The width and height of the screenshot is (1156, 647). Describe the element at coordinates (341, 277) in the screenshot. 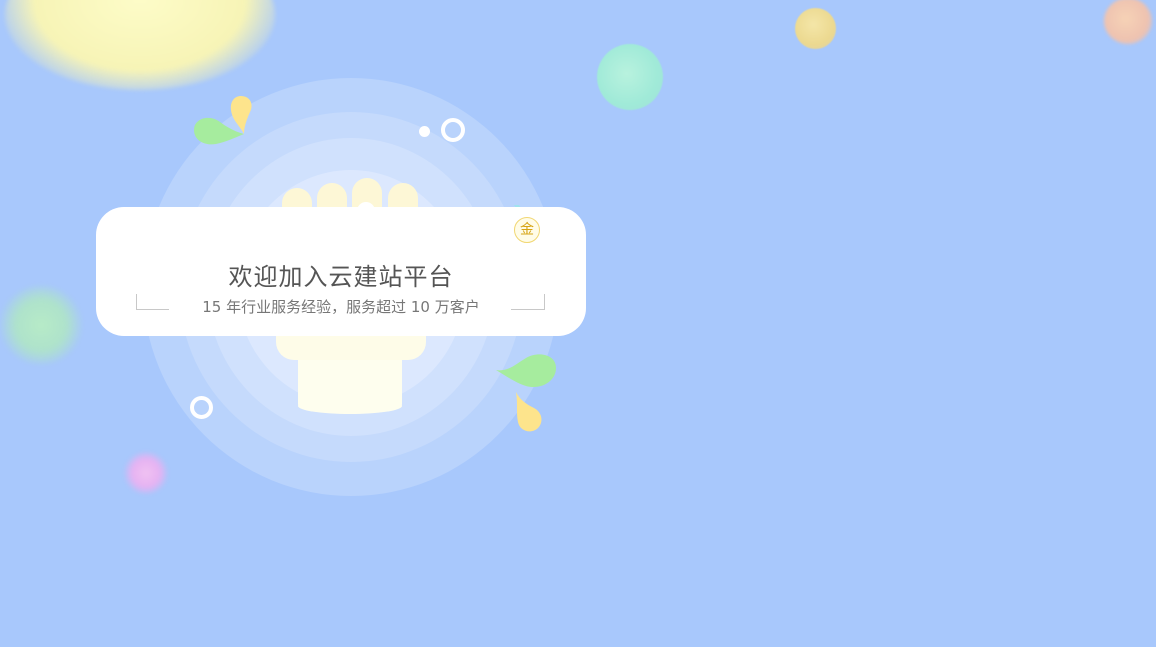

I see `card-title: 欢迎加入云建站平台` at that location.